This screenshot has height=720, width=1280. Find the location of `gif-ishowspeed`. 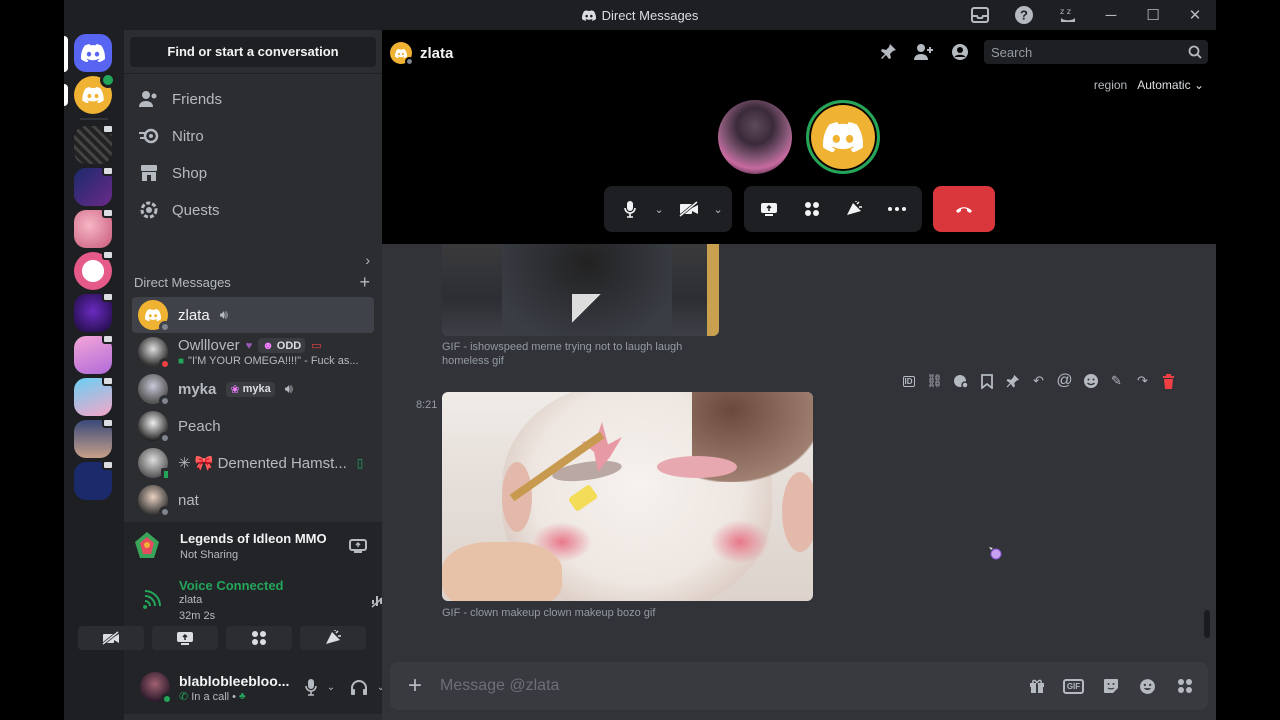

gif-ishowspeed is located at coordinates (580, 290).